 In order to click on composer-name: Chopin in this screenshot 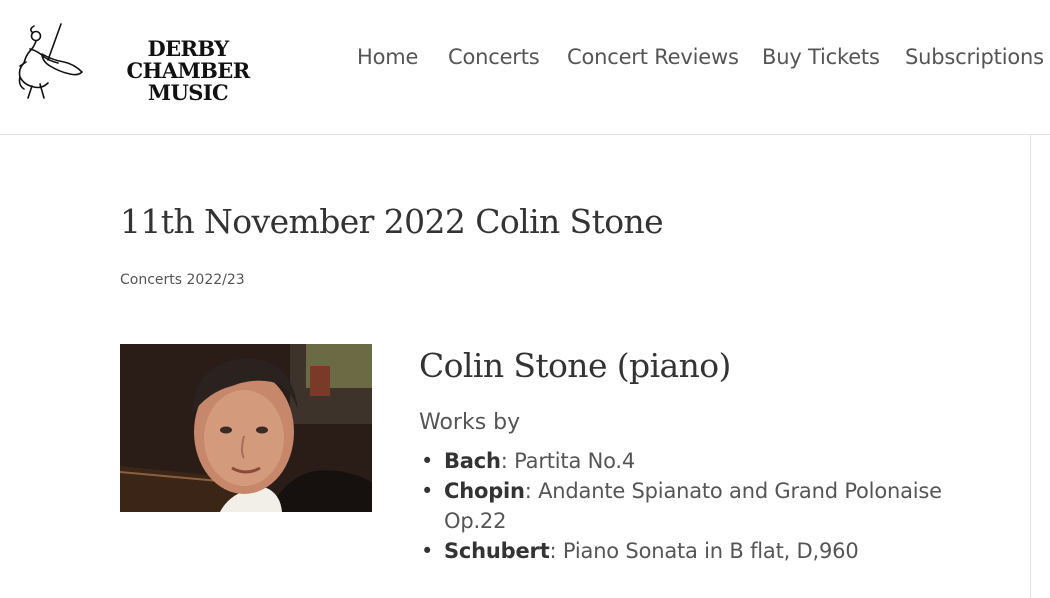, I will do `click(484, 491)`.